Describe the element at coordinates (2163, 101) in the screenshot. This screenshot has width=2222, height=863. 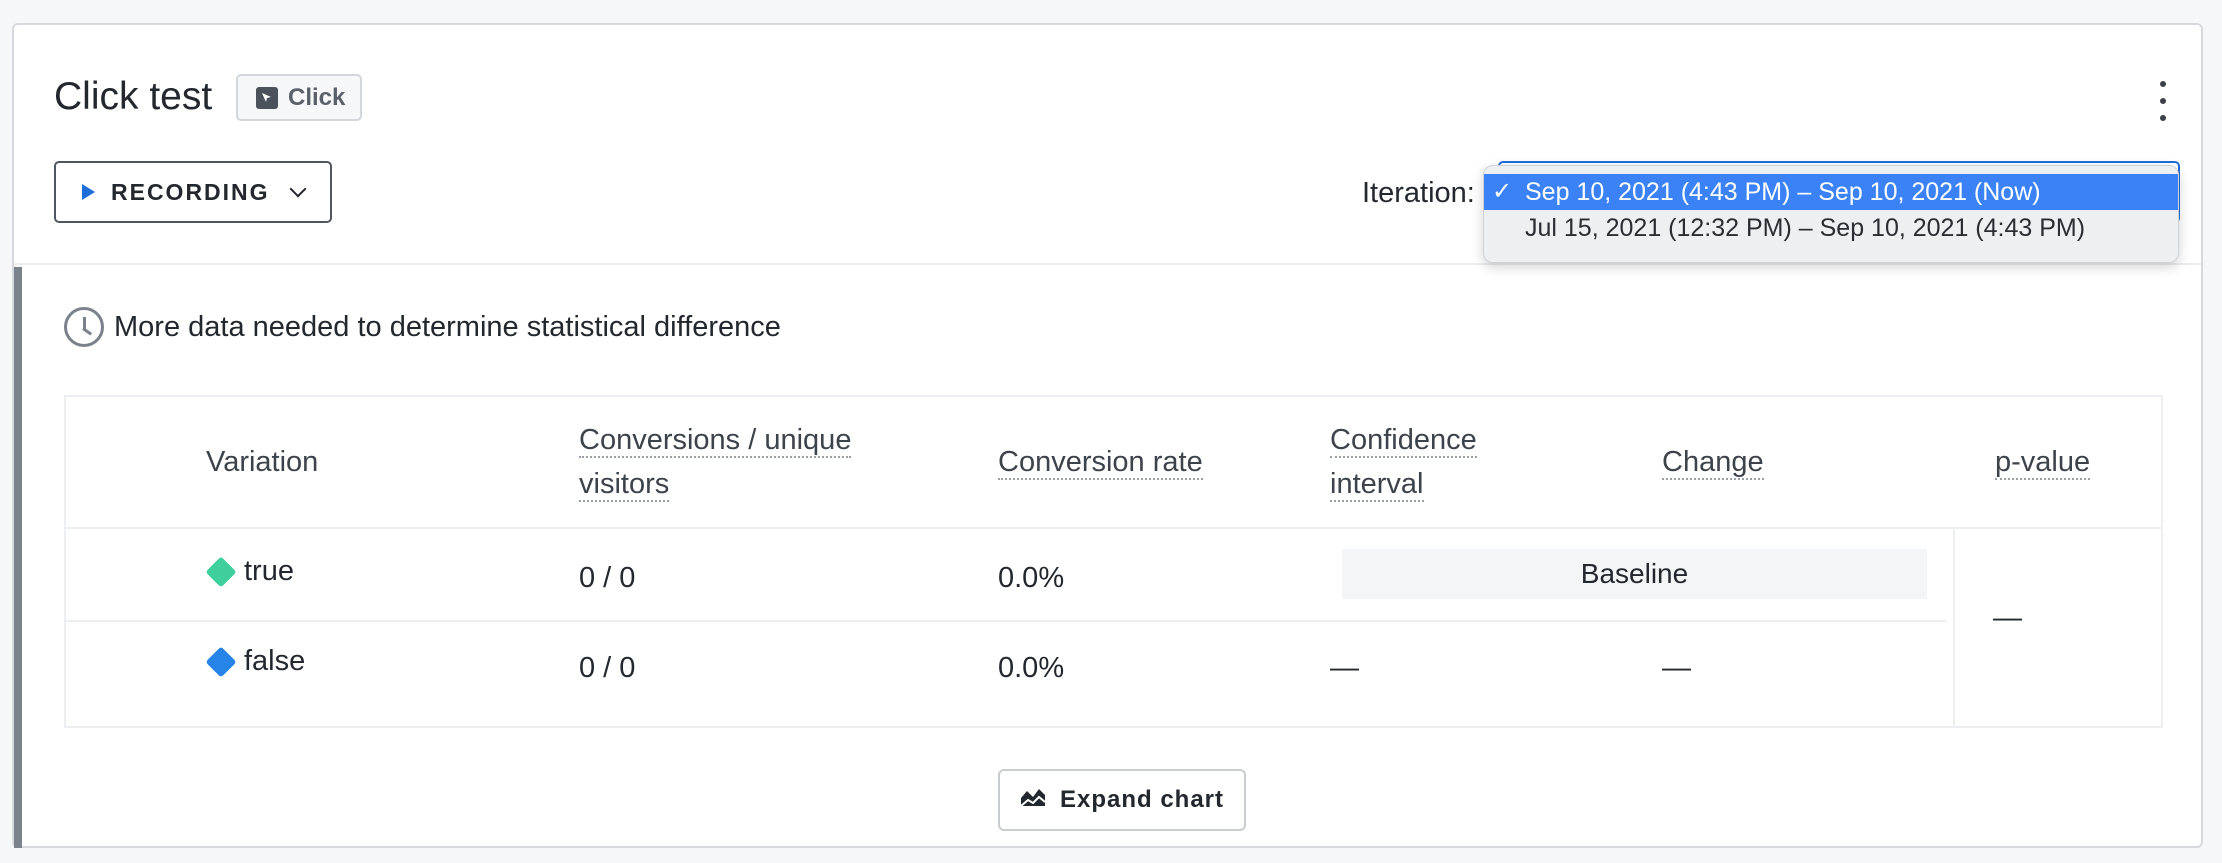
I see `more-options-icon` at that location.